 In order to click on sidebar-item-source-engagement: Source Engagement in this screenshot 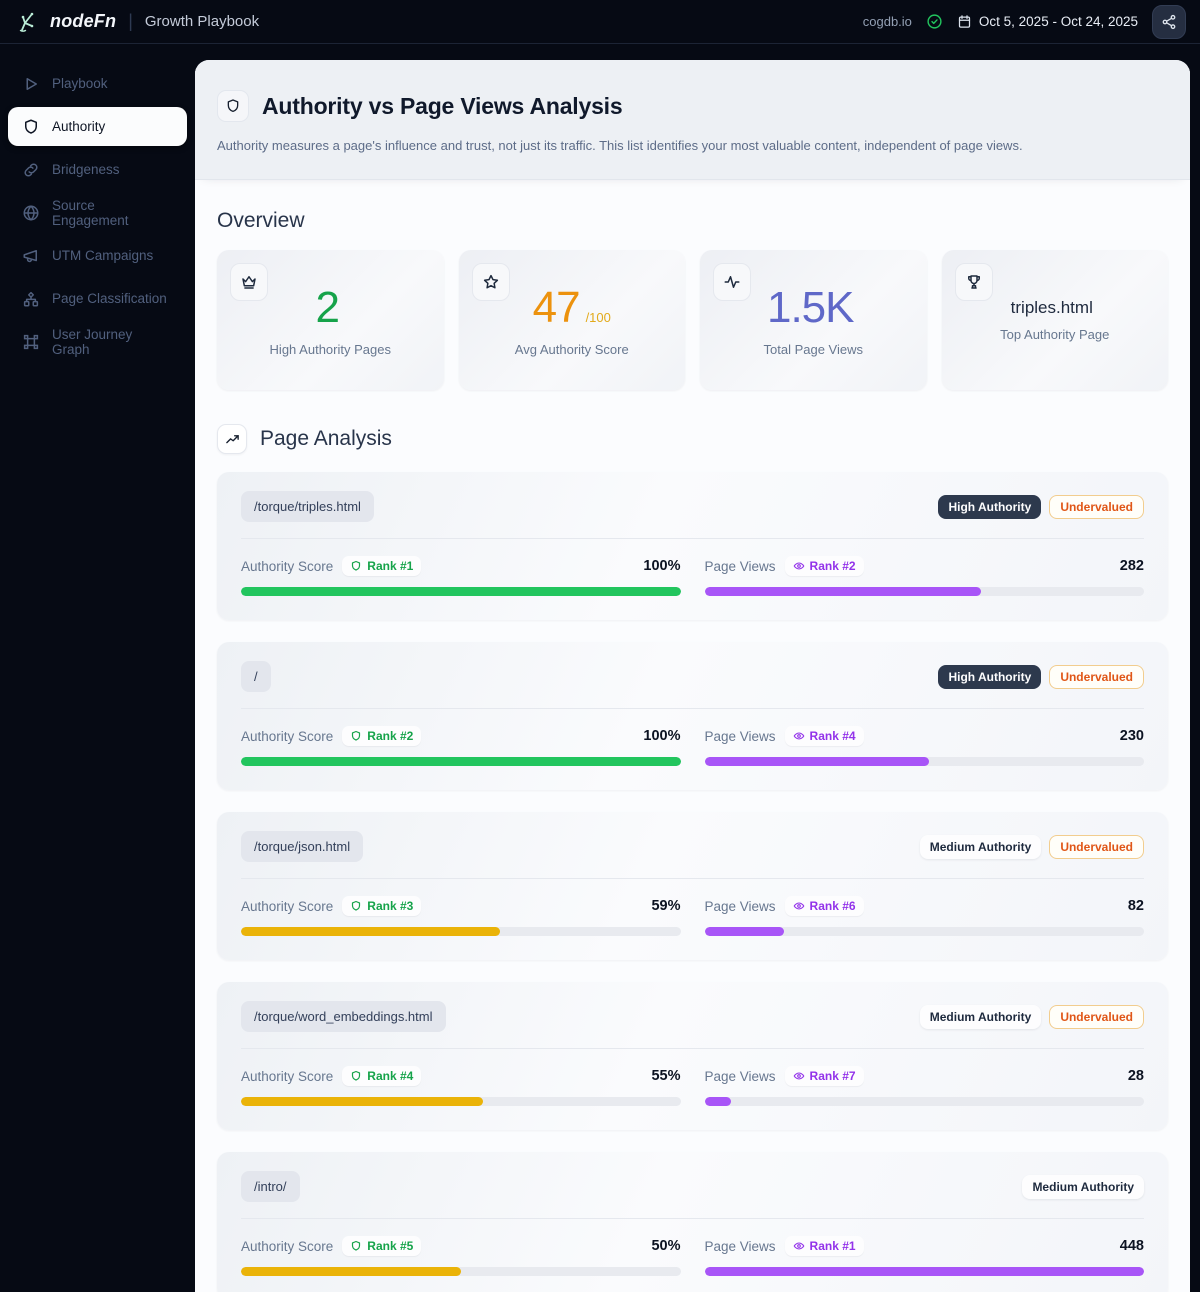, I will do `click(97, 212)`.